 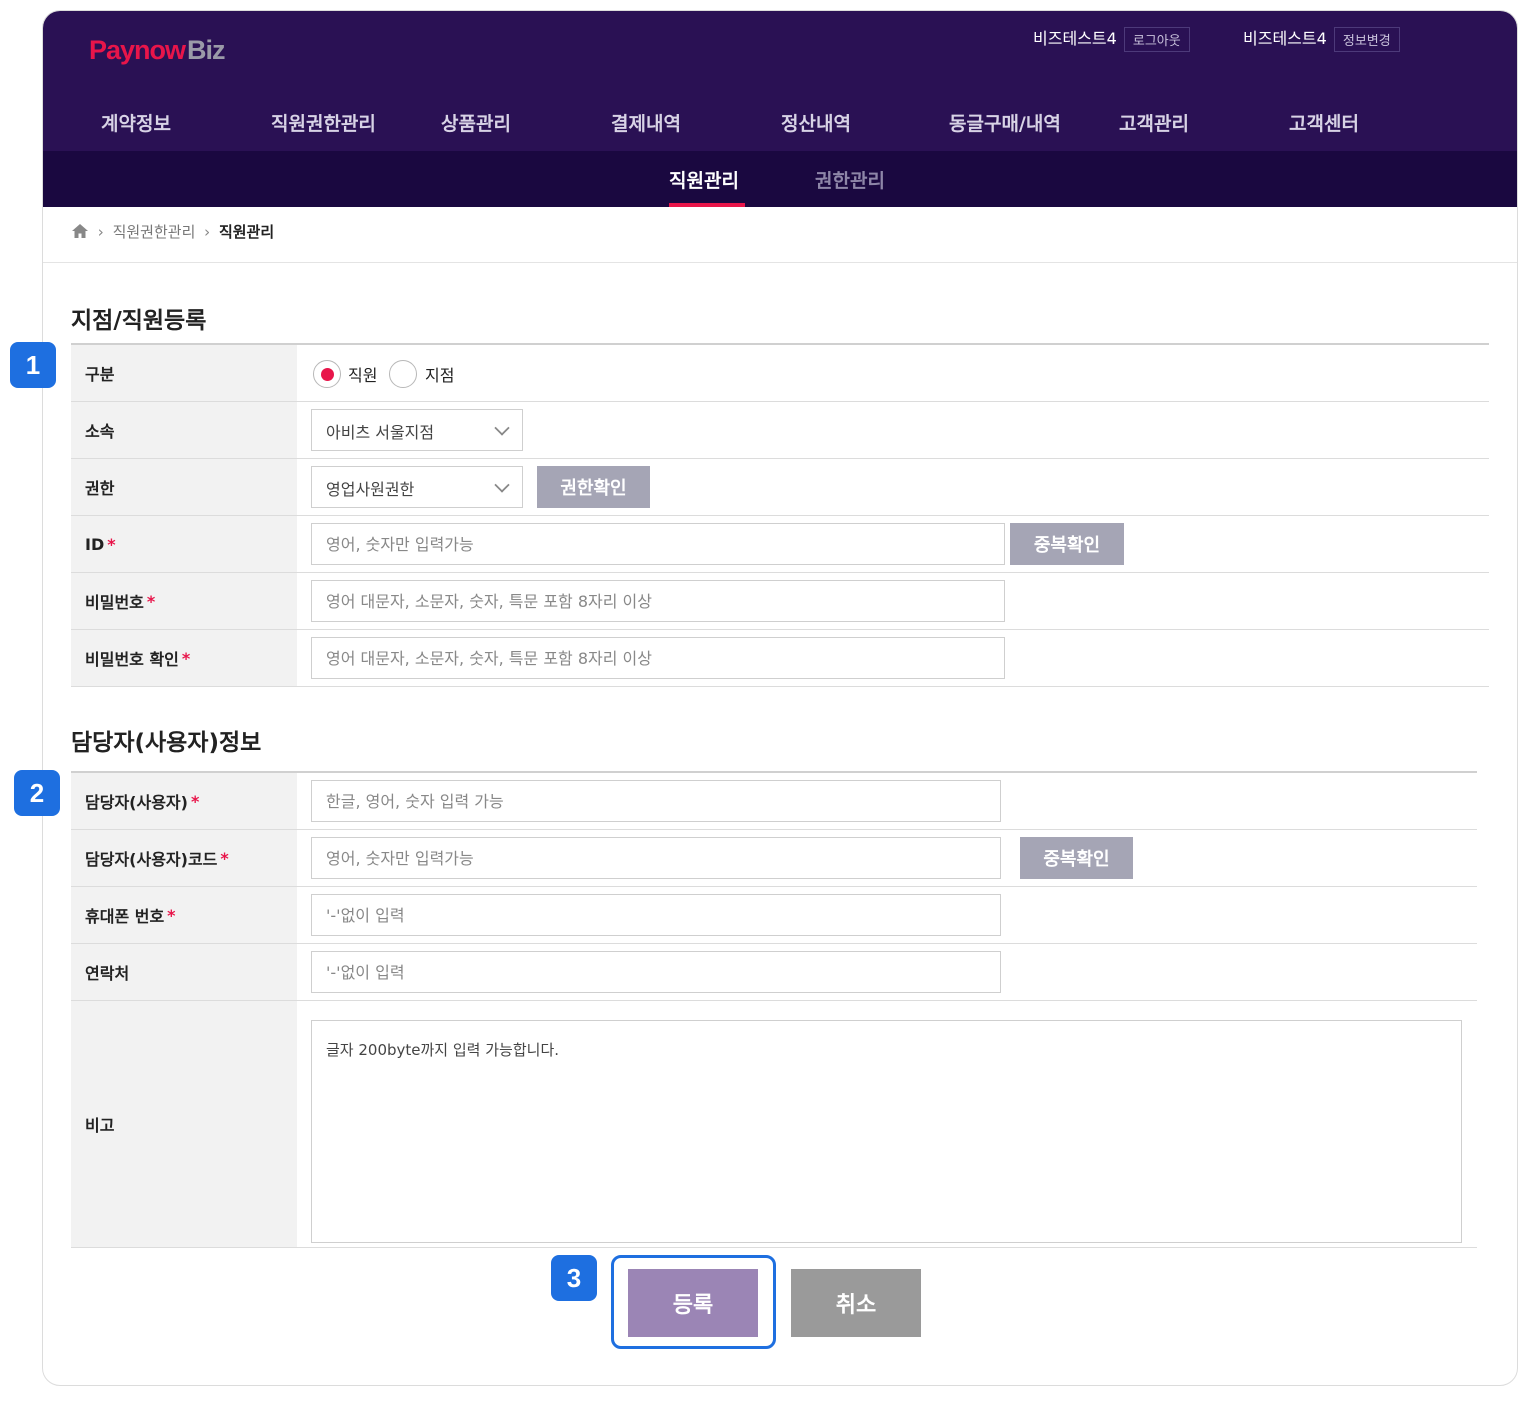 I want to click on submit-button: 등록, so click(x=693, y=1303).